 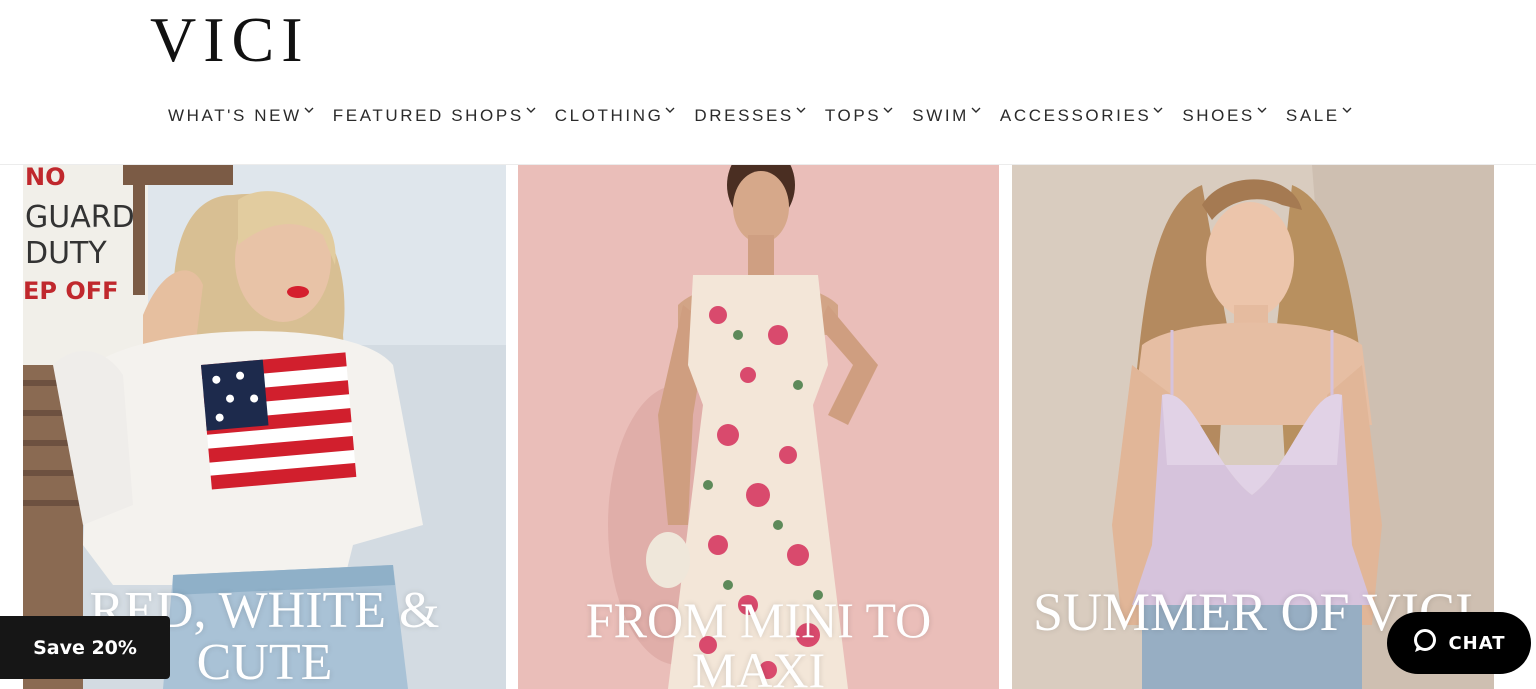 I want to click on nav-item-clothing: CLOTHING, so click(x=625, y=117).